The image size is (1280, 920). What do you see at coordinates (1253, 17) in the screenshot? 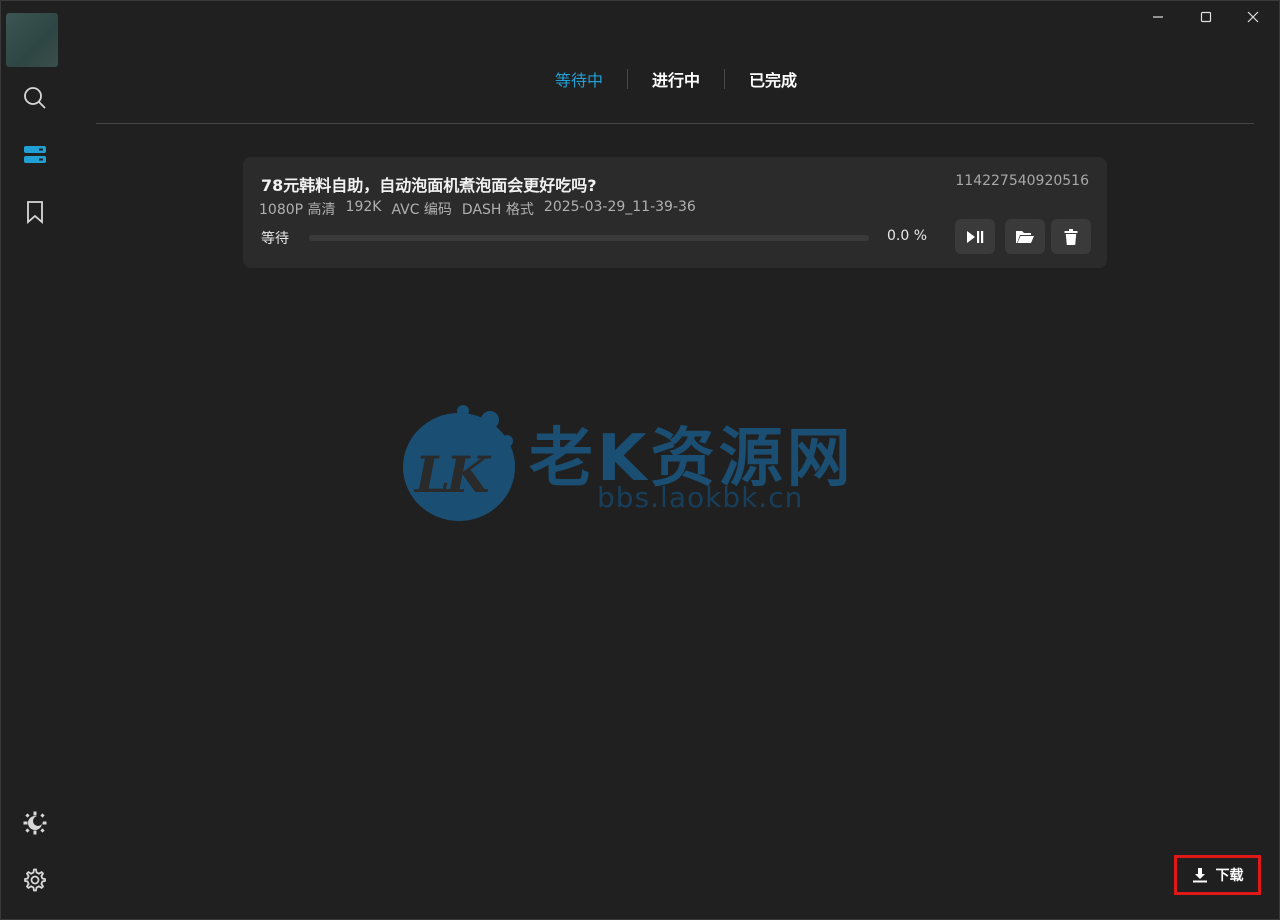
I see `close-icon` at bounding box center [1253, 17].